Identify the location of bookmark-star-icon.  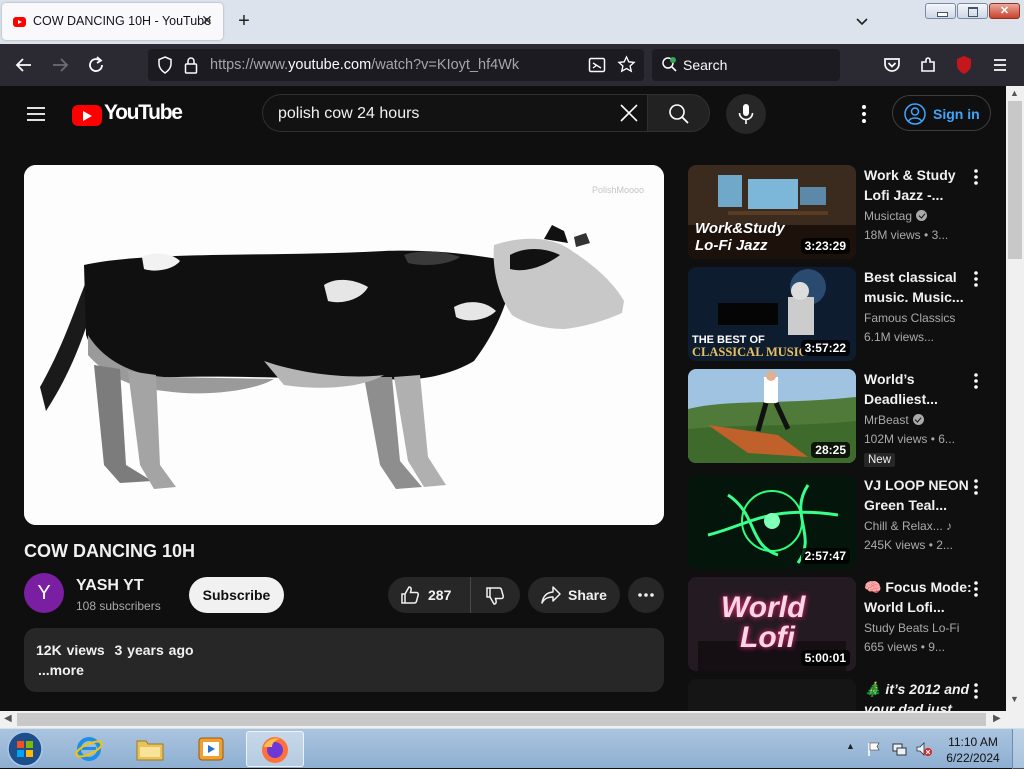
(626, 64).